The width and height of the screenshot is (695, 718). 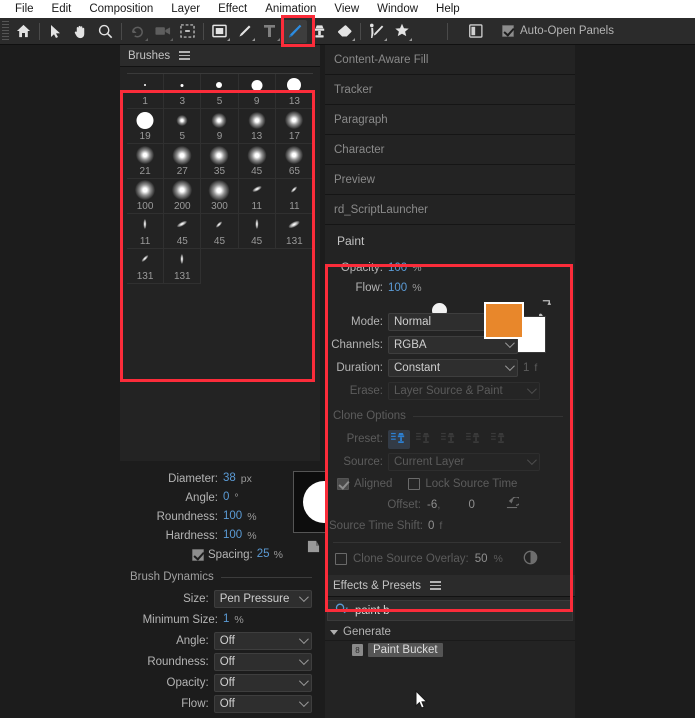 I want to click on hand-icon, so click(x=80, y=31).